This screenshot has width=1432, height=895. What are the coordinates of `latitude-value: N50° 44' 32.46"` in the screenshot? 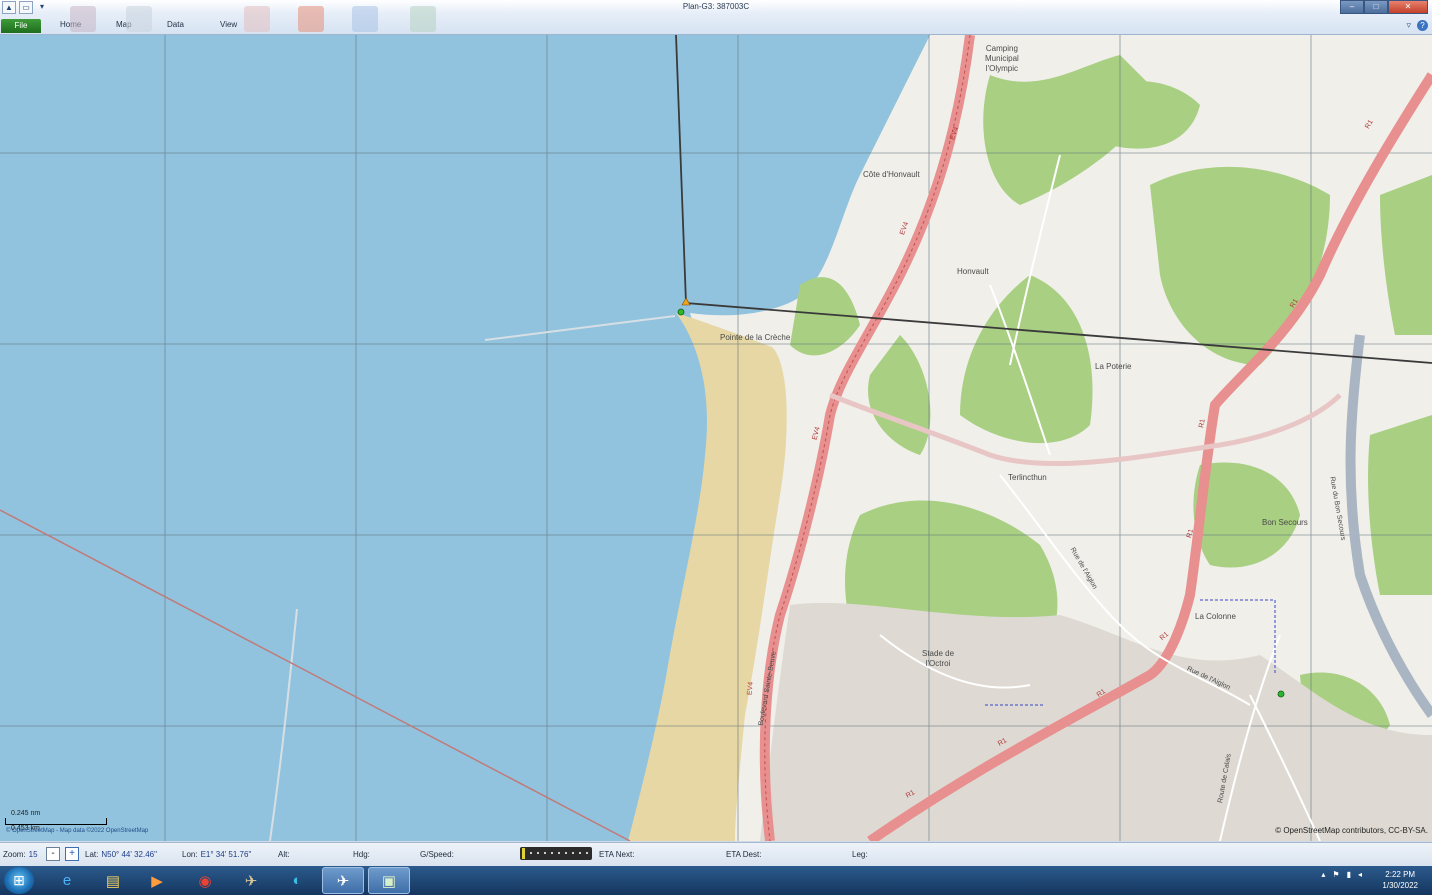 It's located at (129, 854).